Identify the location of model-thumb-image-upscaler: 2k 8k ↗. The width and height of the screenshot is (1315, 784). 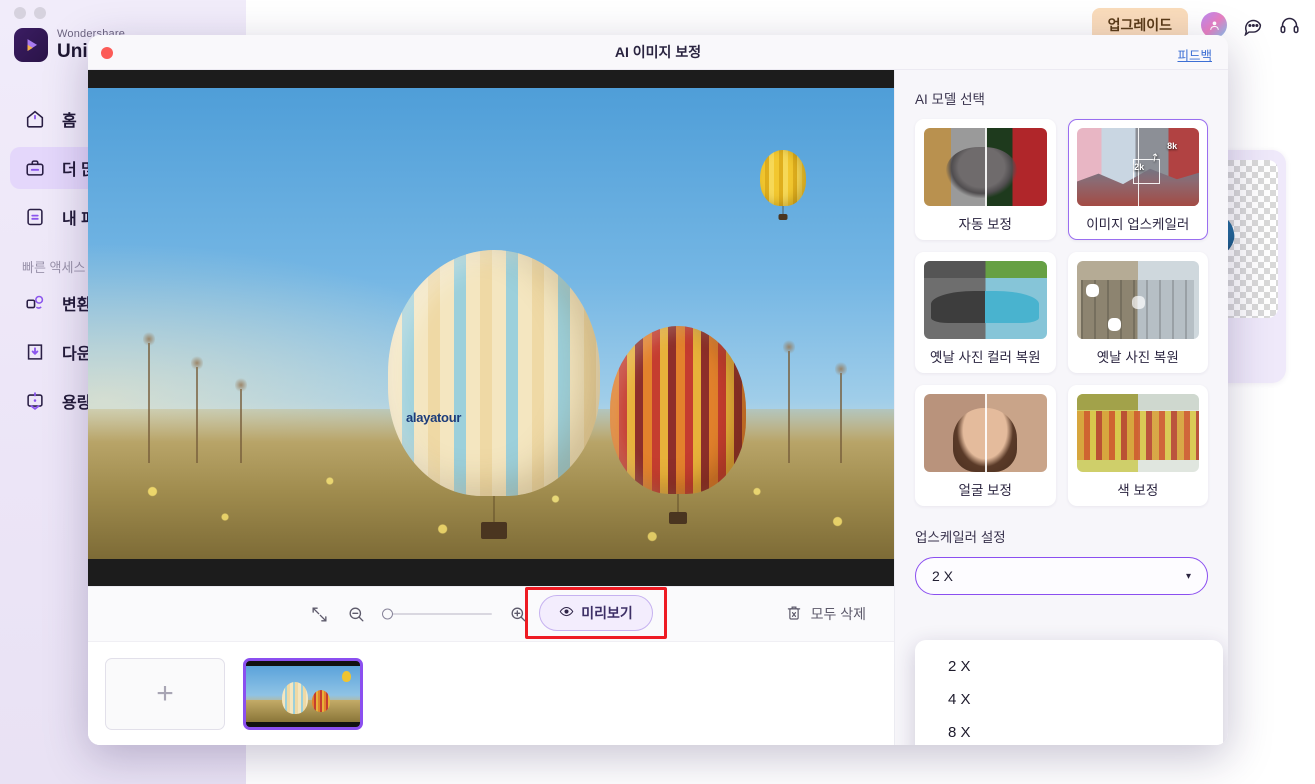
(1137, 167).